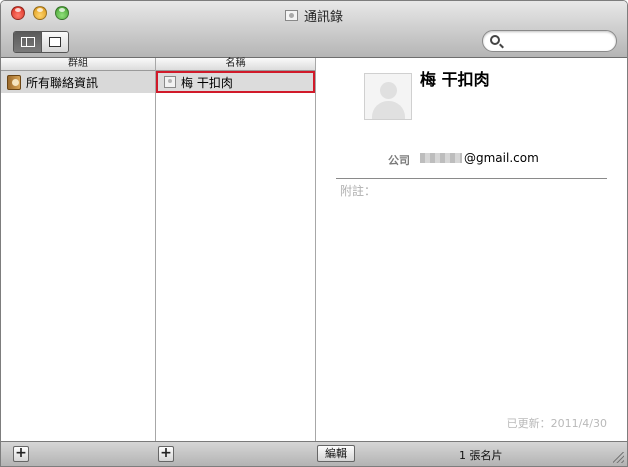 The width and height of the screenshot is (628, 467). I want to click on contact-card-icon, so click(170, 82).